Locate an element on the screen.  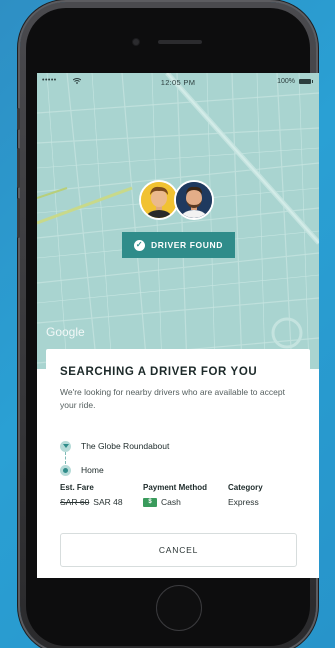
category-values: Express is located at coordinates (245, 502).